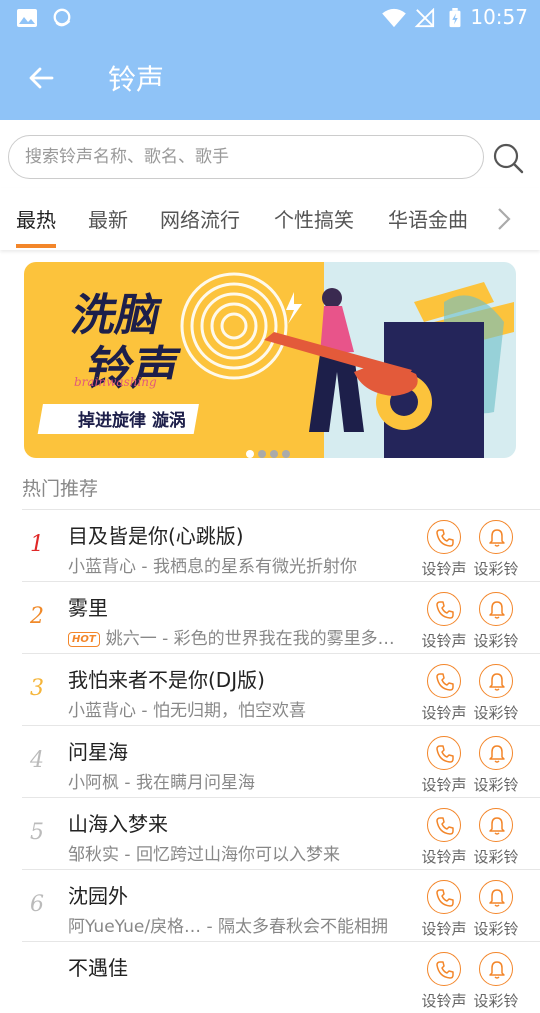  What do you see at coordinates (98, 896) in the screenshot?
I see `song-title: 沈园外` at bounding box center [98, 896].